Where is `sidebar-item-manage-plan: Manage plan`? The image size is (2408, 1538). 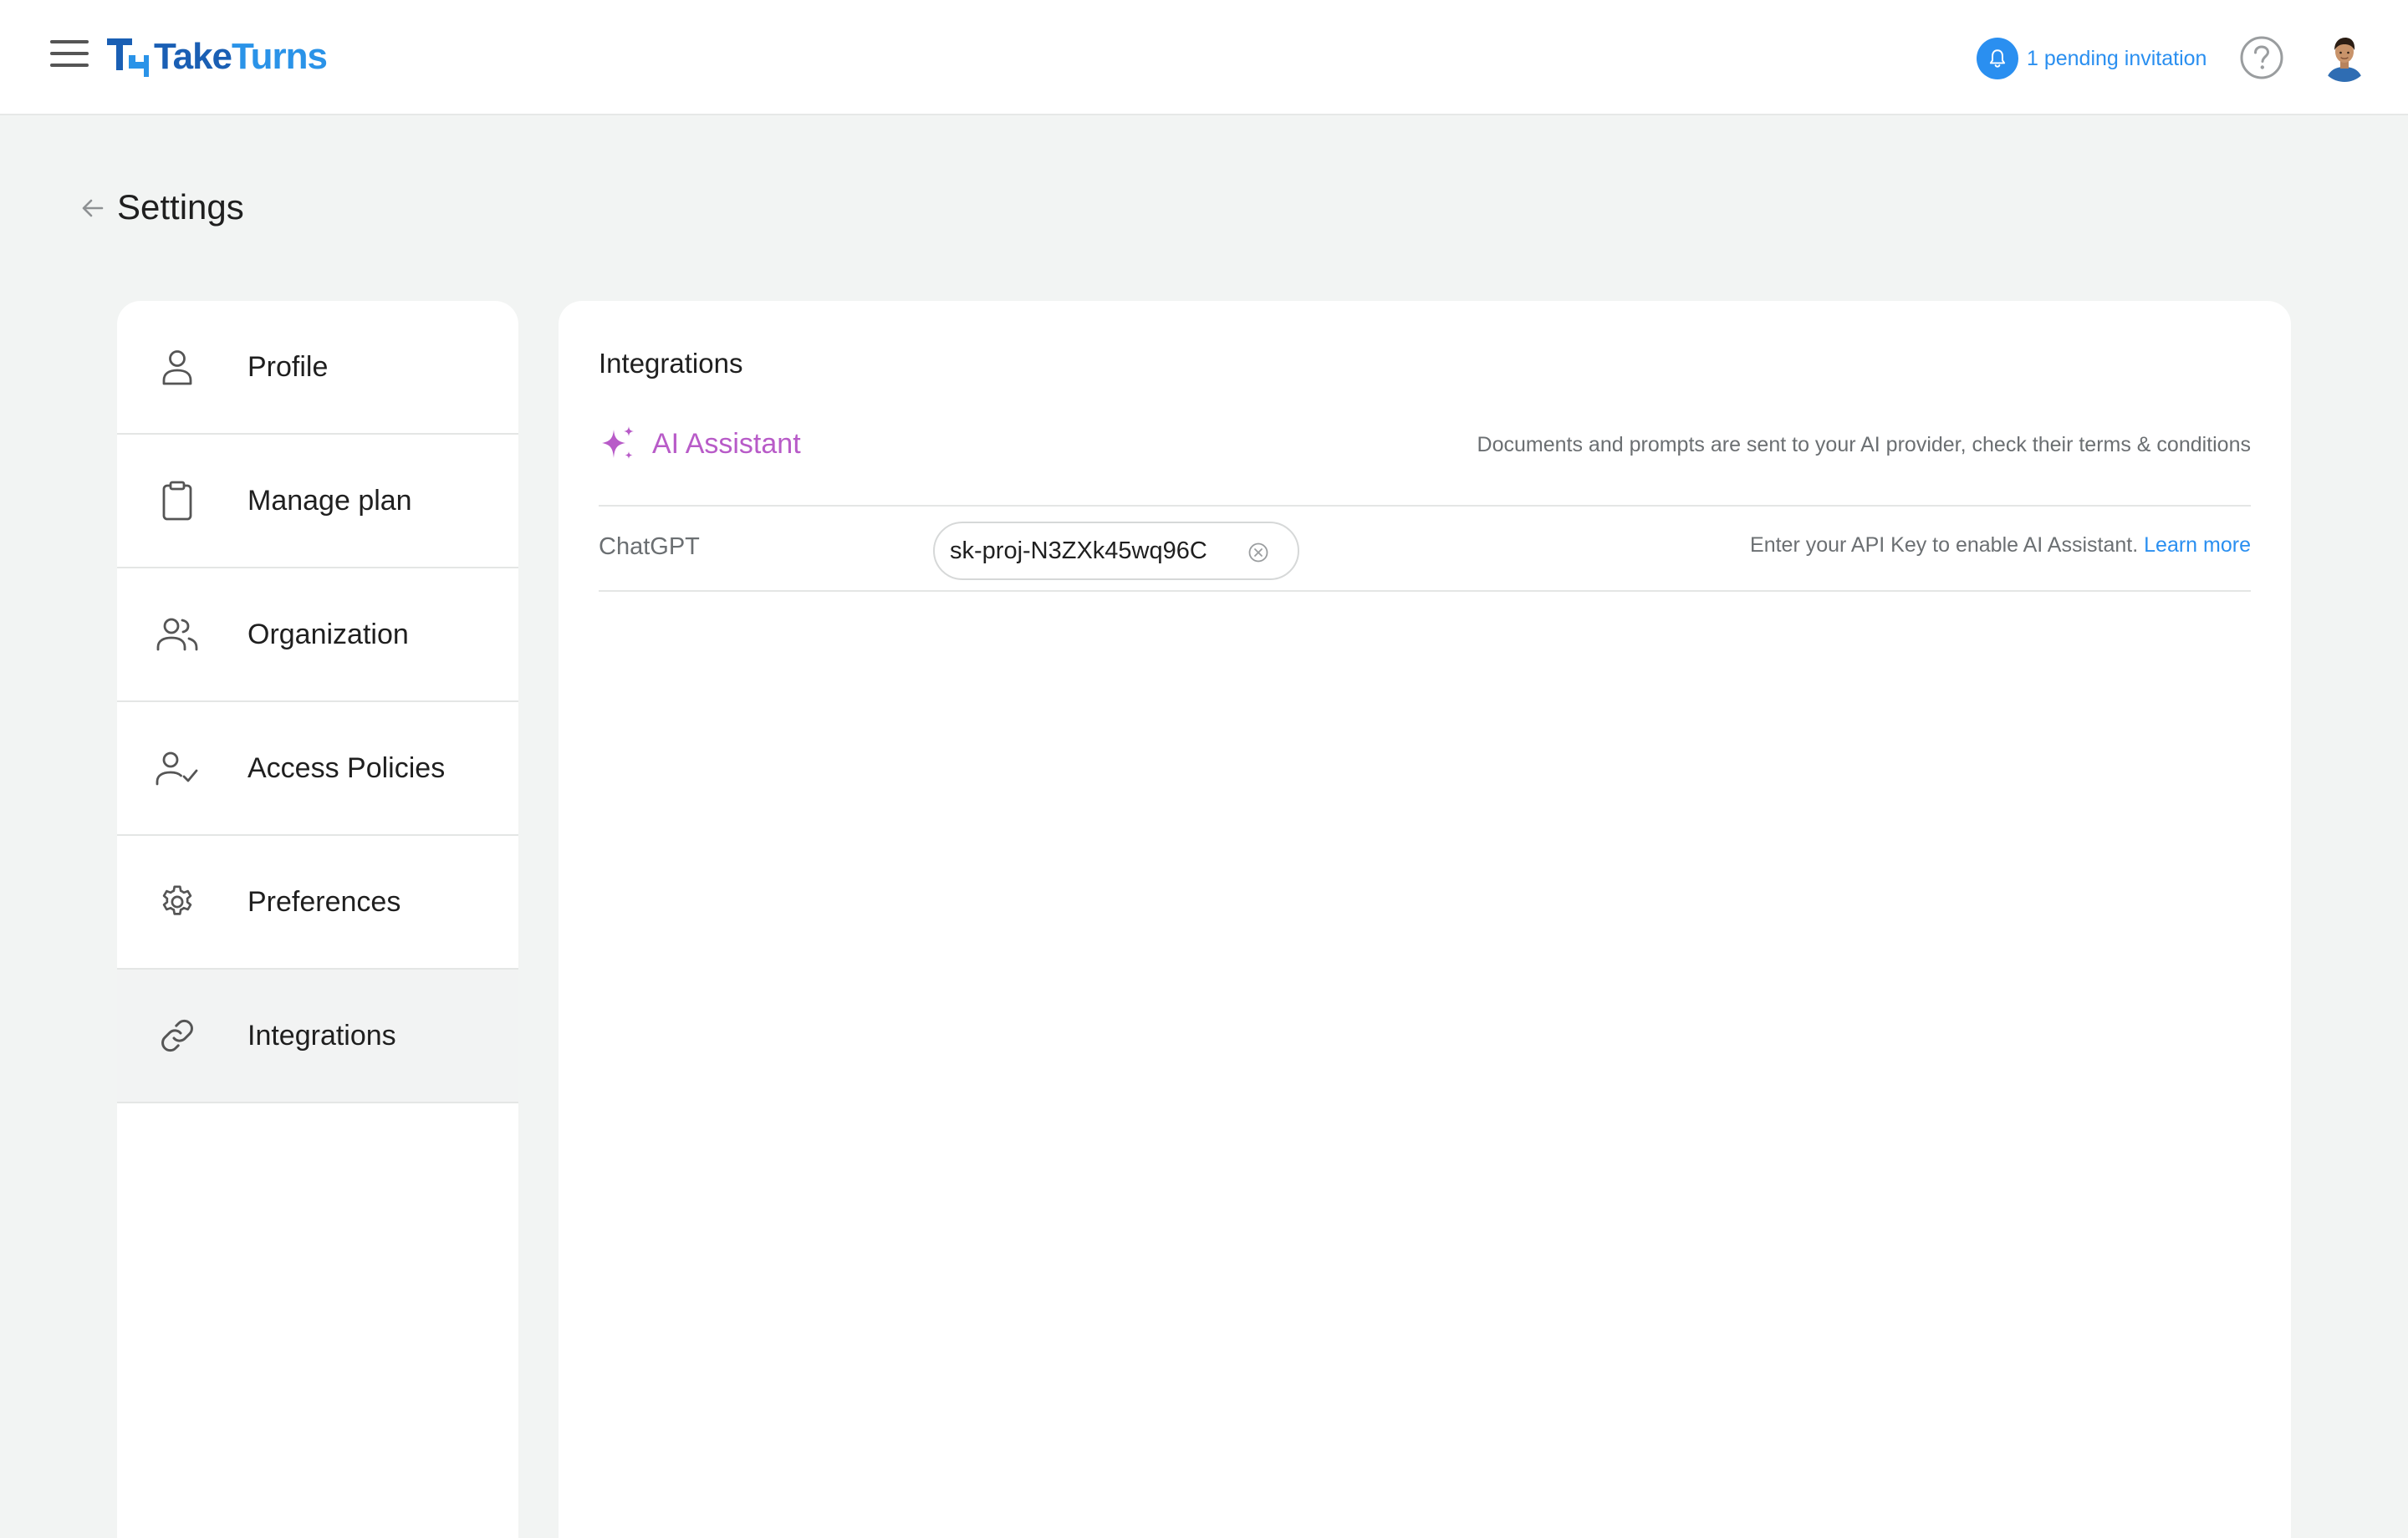
sidebar-item-manage-plan: Manage plan is located at coordinates (317, 501).